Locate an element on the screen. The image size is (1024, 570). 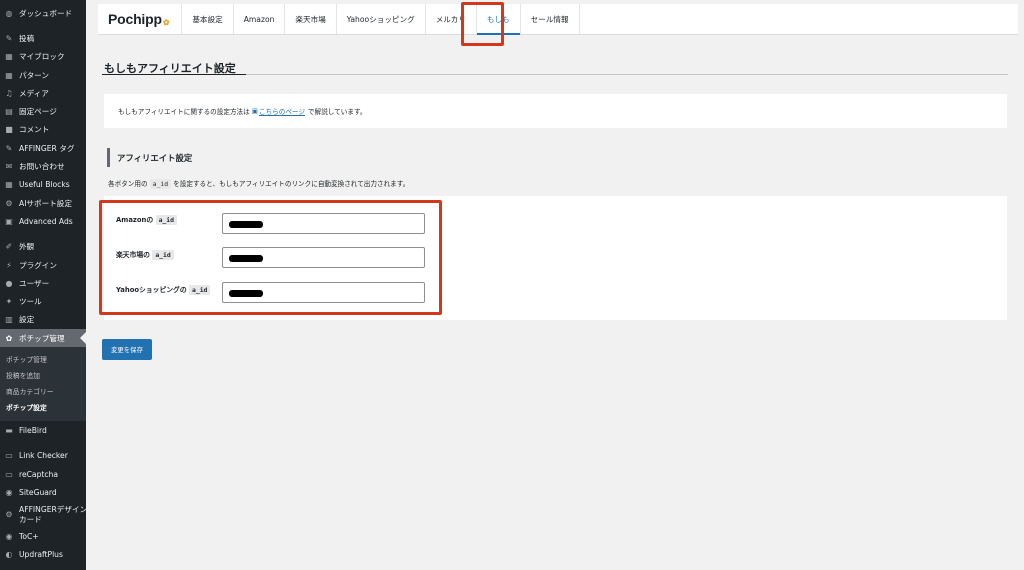
sidebar-item-label: メディア is located at coordinates (34, 93).